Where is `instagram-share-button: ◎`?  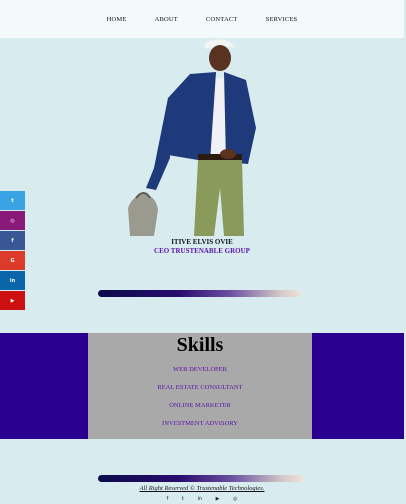
instagram-share-button: ◎ is located at coordinates (12, 220).